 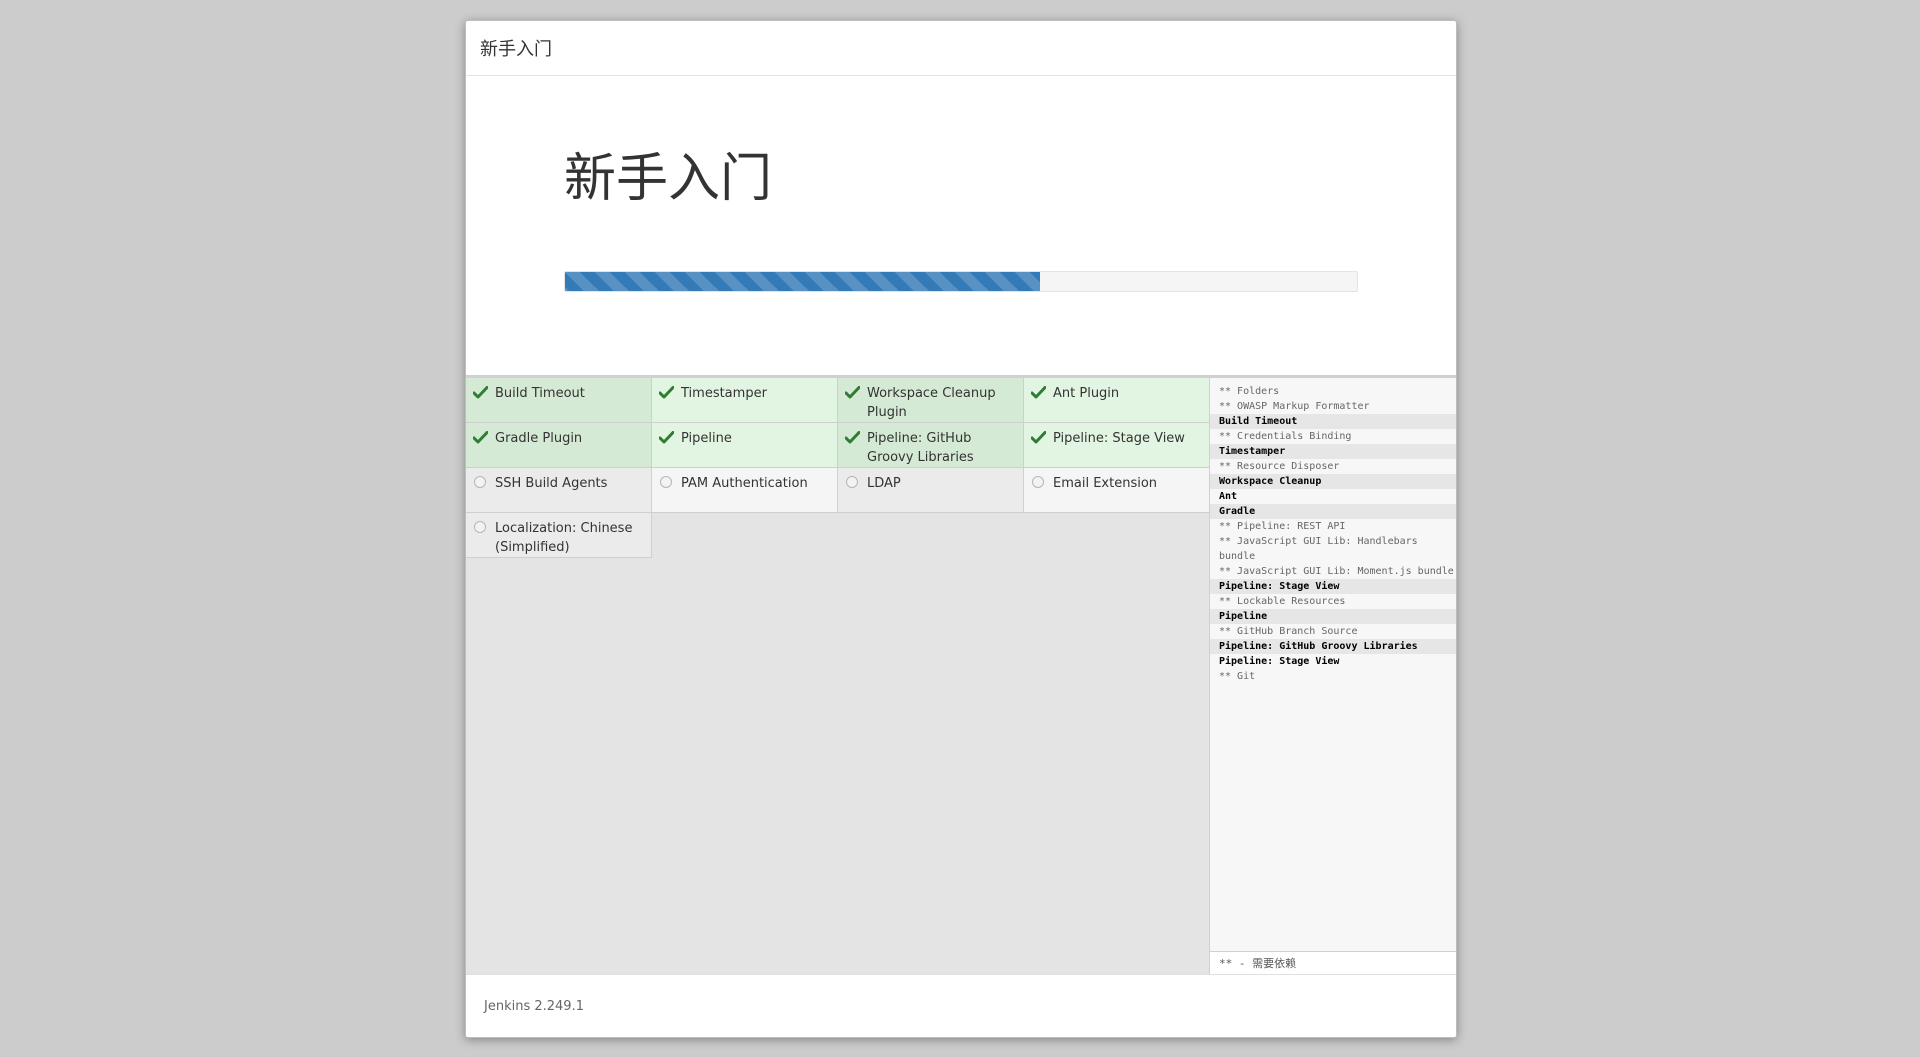 I want to click on plugin-item: Email Extension, so click(x=1117, y=490).